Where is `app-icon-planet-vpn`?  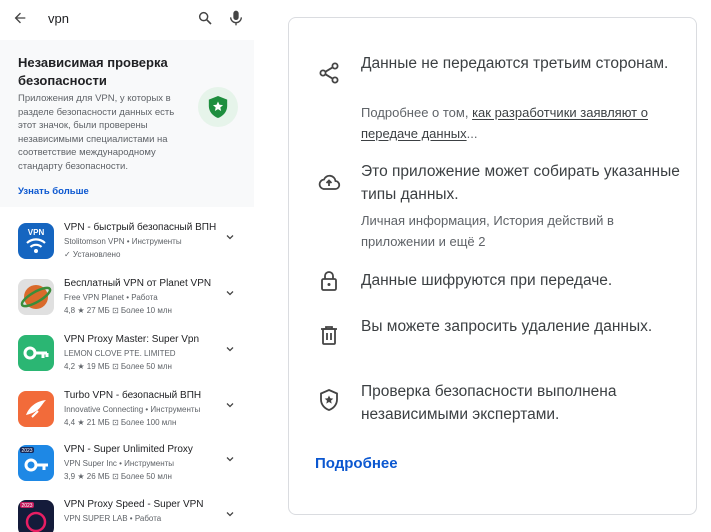
app-icon-planet-vpn is located at coordinates (36, 297).